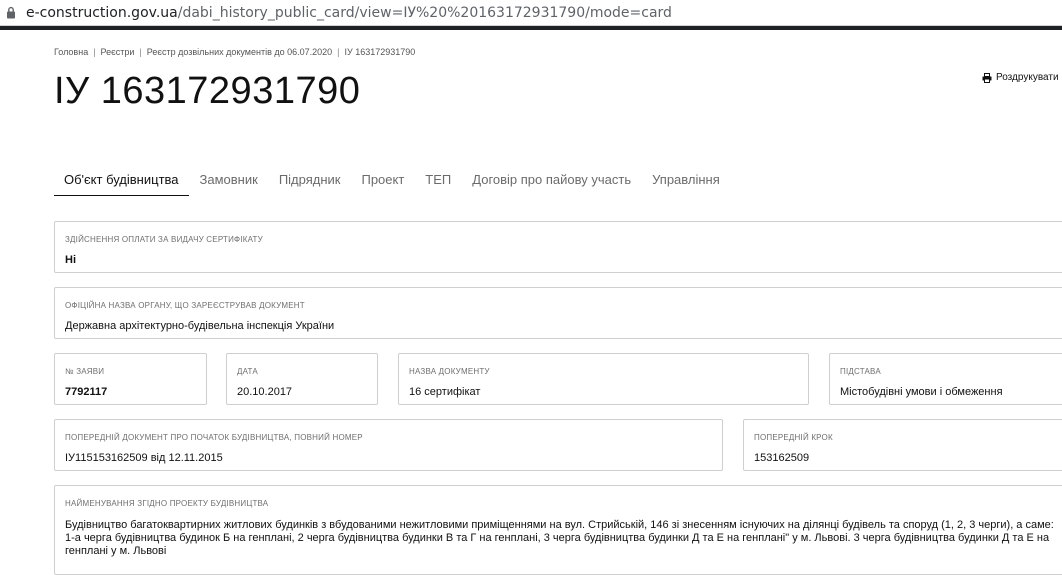  I want to click on document-name-field: Назва документу 16 сертифікат, so click(603, 379).